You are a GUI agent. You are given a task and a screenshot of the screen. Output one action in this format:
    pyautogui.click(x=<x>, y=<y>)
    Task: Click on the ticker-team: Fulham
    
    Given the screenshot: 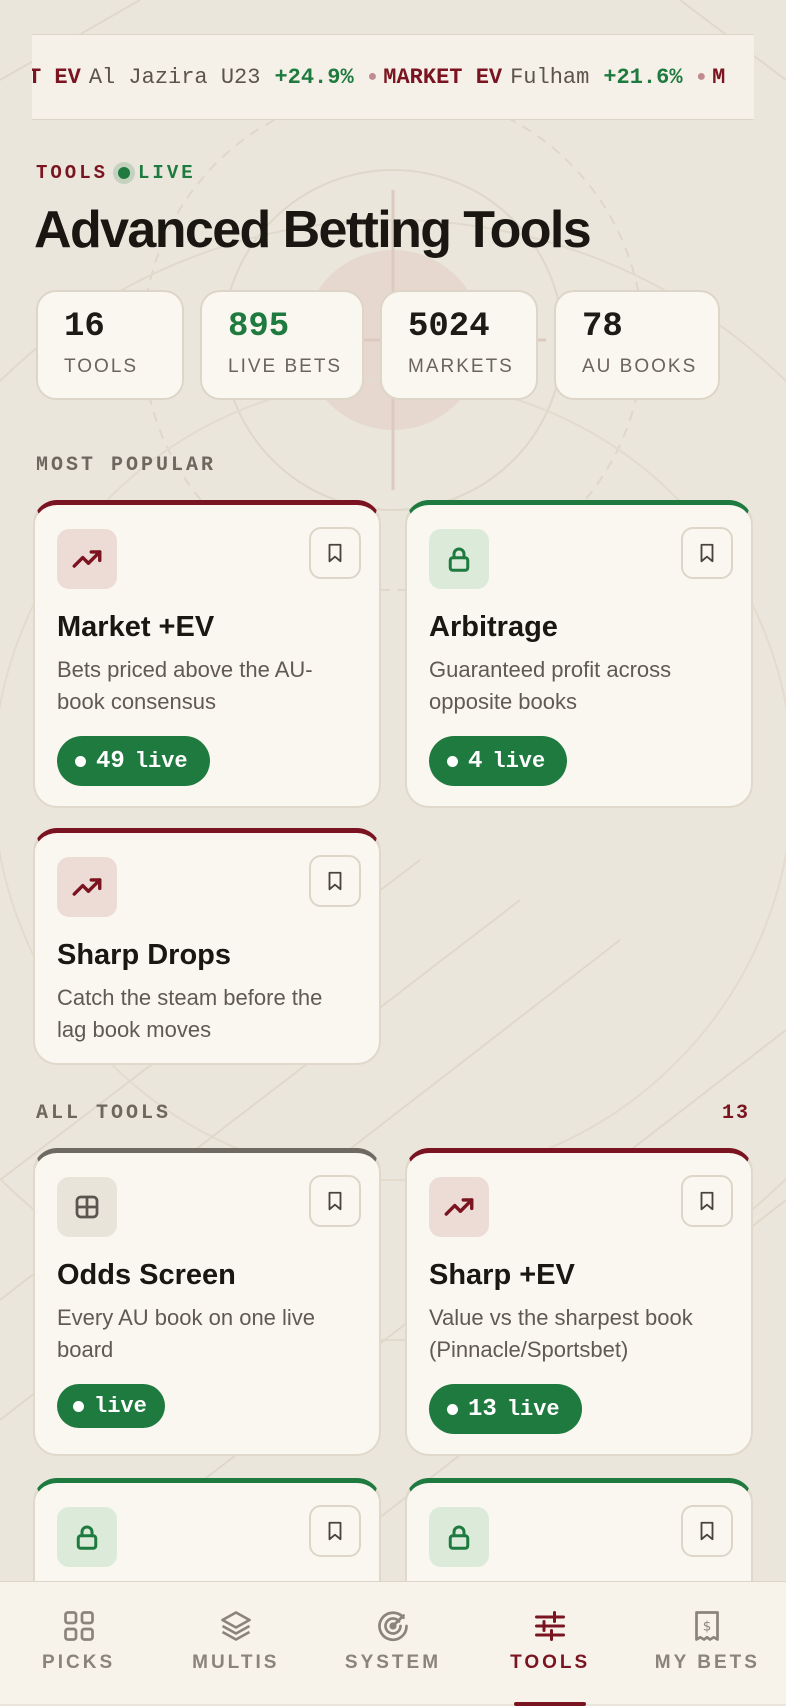 What is the action you would take?
    pyautogui.click(x=550, y=77)
    